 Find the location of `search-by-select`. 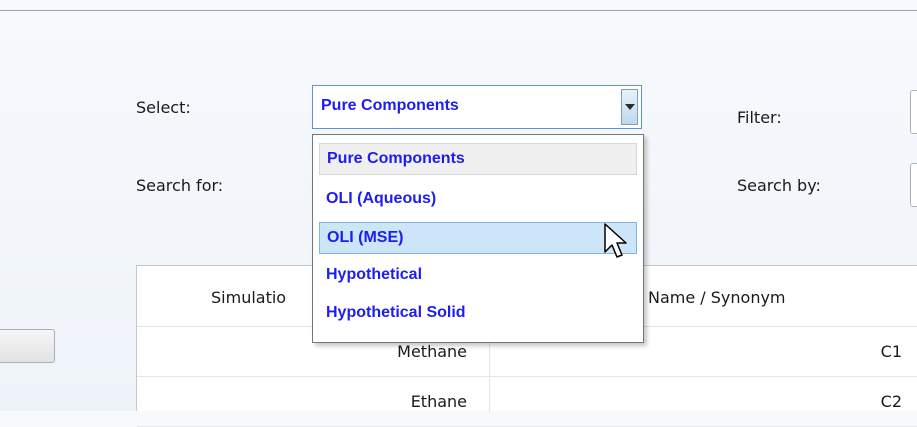

search-by-select is located at coordinates (913, 185).